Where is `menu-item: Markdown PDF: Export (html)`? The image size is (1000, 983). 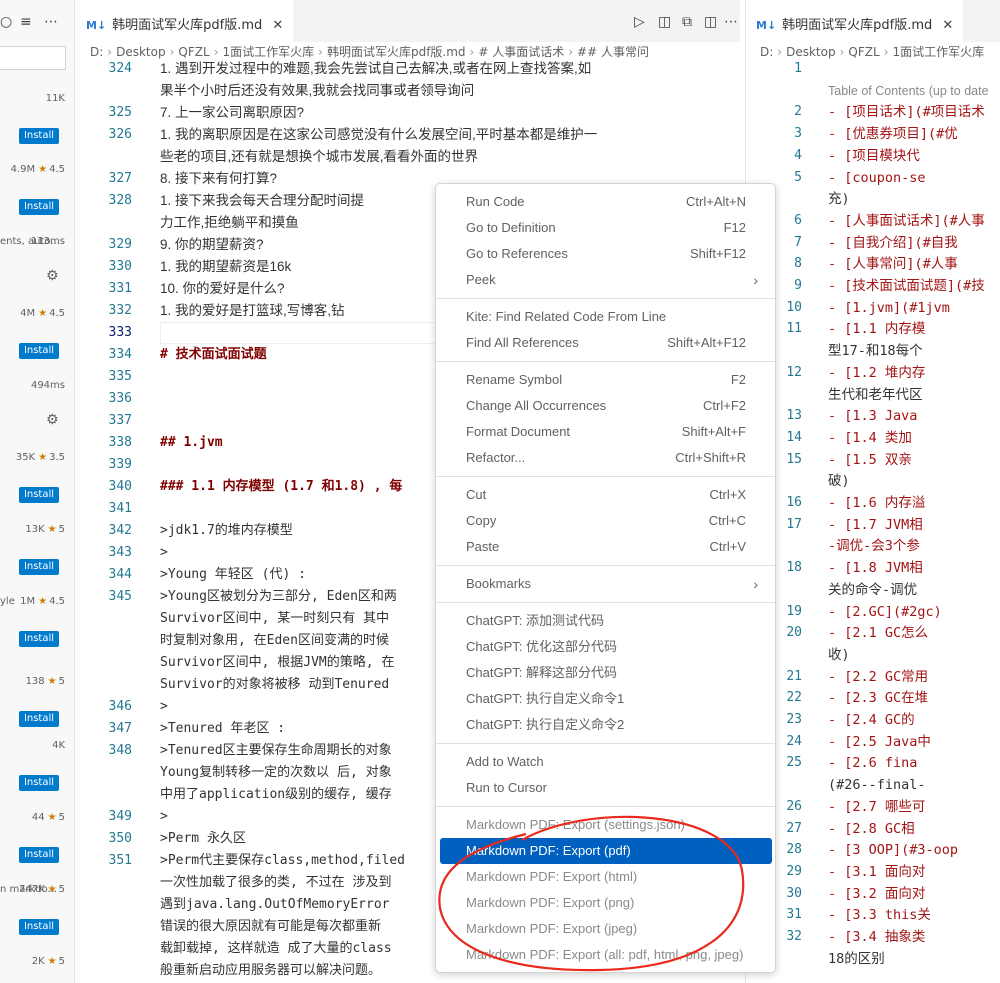 menu-item: Markdown PDF: Export (html) is located at coordinates (606, 877).